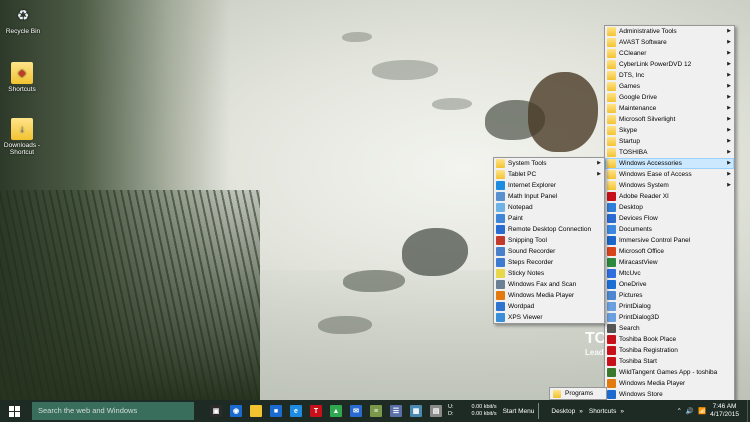 This screenshot has height=422, width=750. What do you see at coordinates (647, 119) in the screenshot?
I see `menu-item-label: Microsoft Silverlight` at bounding box center [647, 119].